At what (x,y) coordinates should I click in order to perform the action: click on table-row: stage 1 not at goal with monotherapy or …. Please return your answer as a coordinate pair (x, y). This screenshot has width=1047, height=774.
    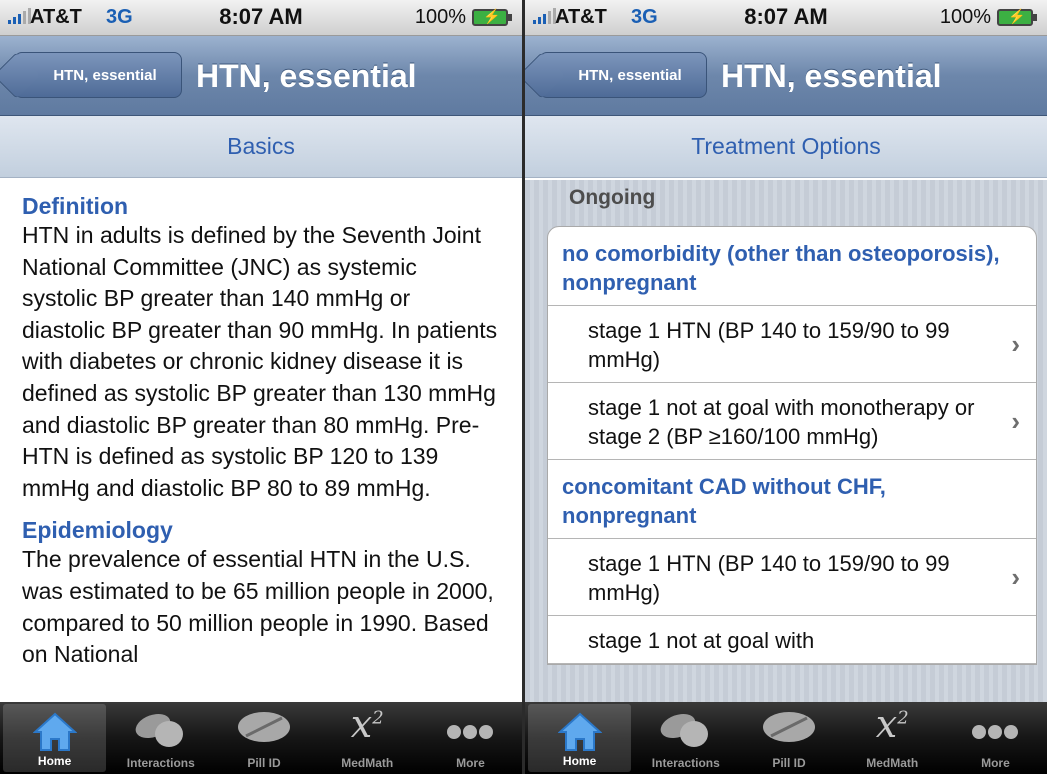
    Looking at the image, I should click on (792, 421).